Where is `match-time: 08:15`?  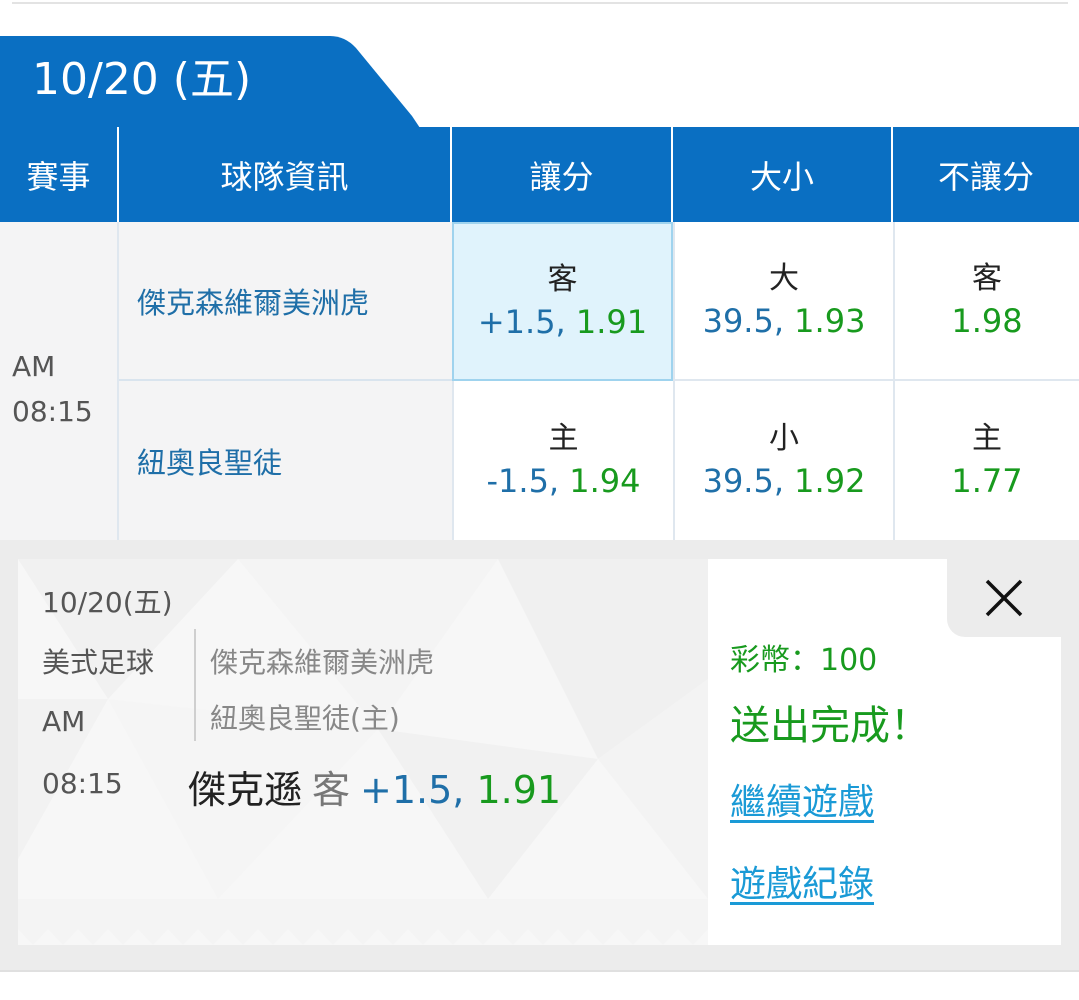
match-time: 08:15 is located at coordinates (52, 411).